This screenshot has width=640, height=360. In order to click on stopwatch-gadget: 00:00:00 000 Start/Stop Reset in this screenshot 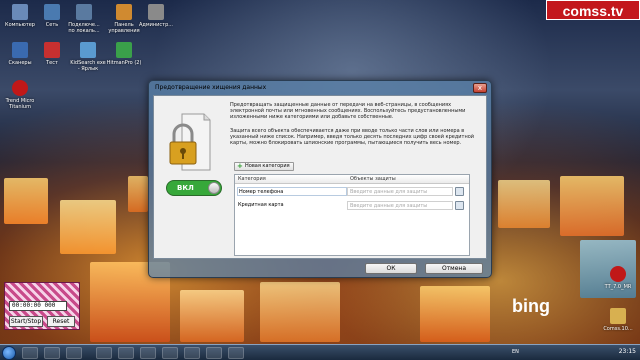, I will do `click(42, 306)`.